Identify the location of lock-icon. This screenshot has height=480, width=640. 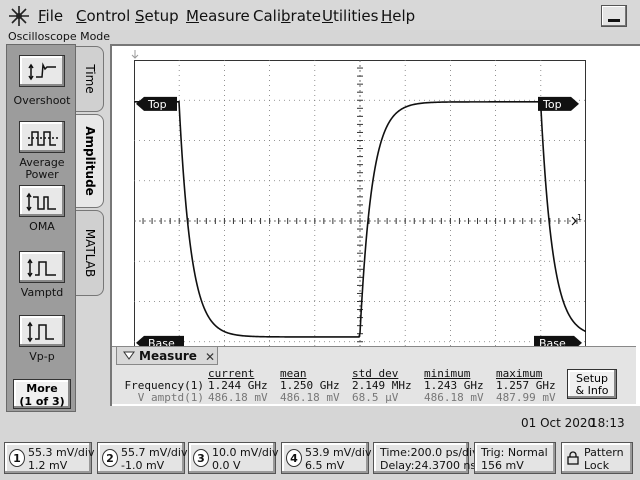
(573, 459).